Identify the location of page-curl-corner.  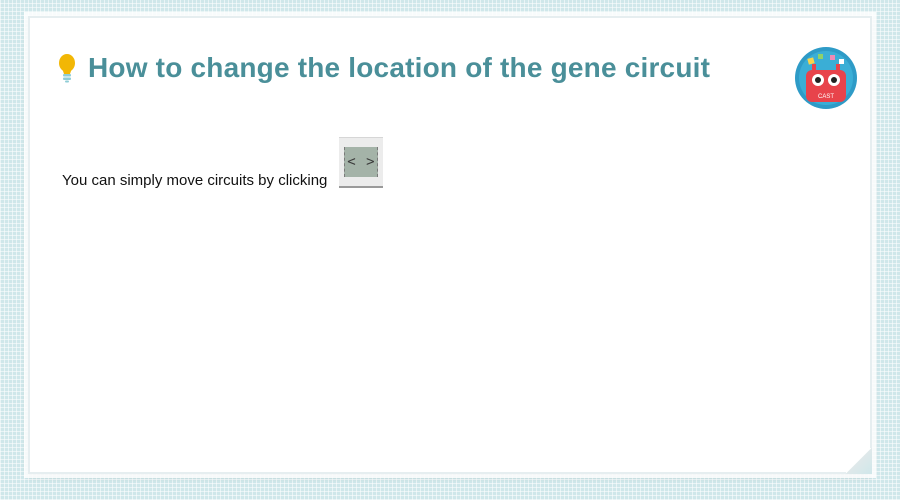
(859, 461).